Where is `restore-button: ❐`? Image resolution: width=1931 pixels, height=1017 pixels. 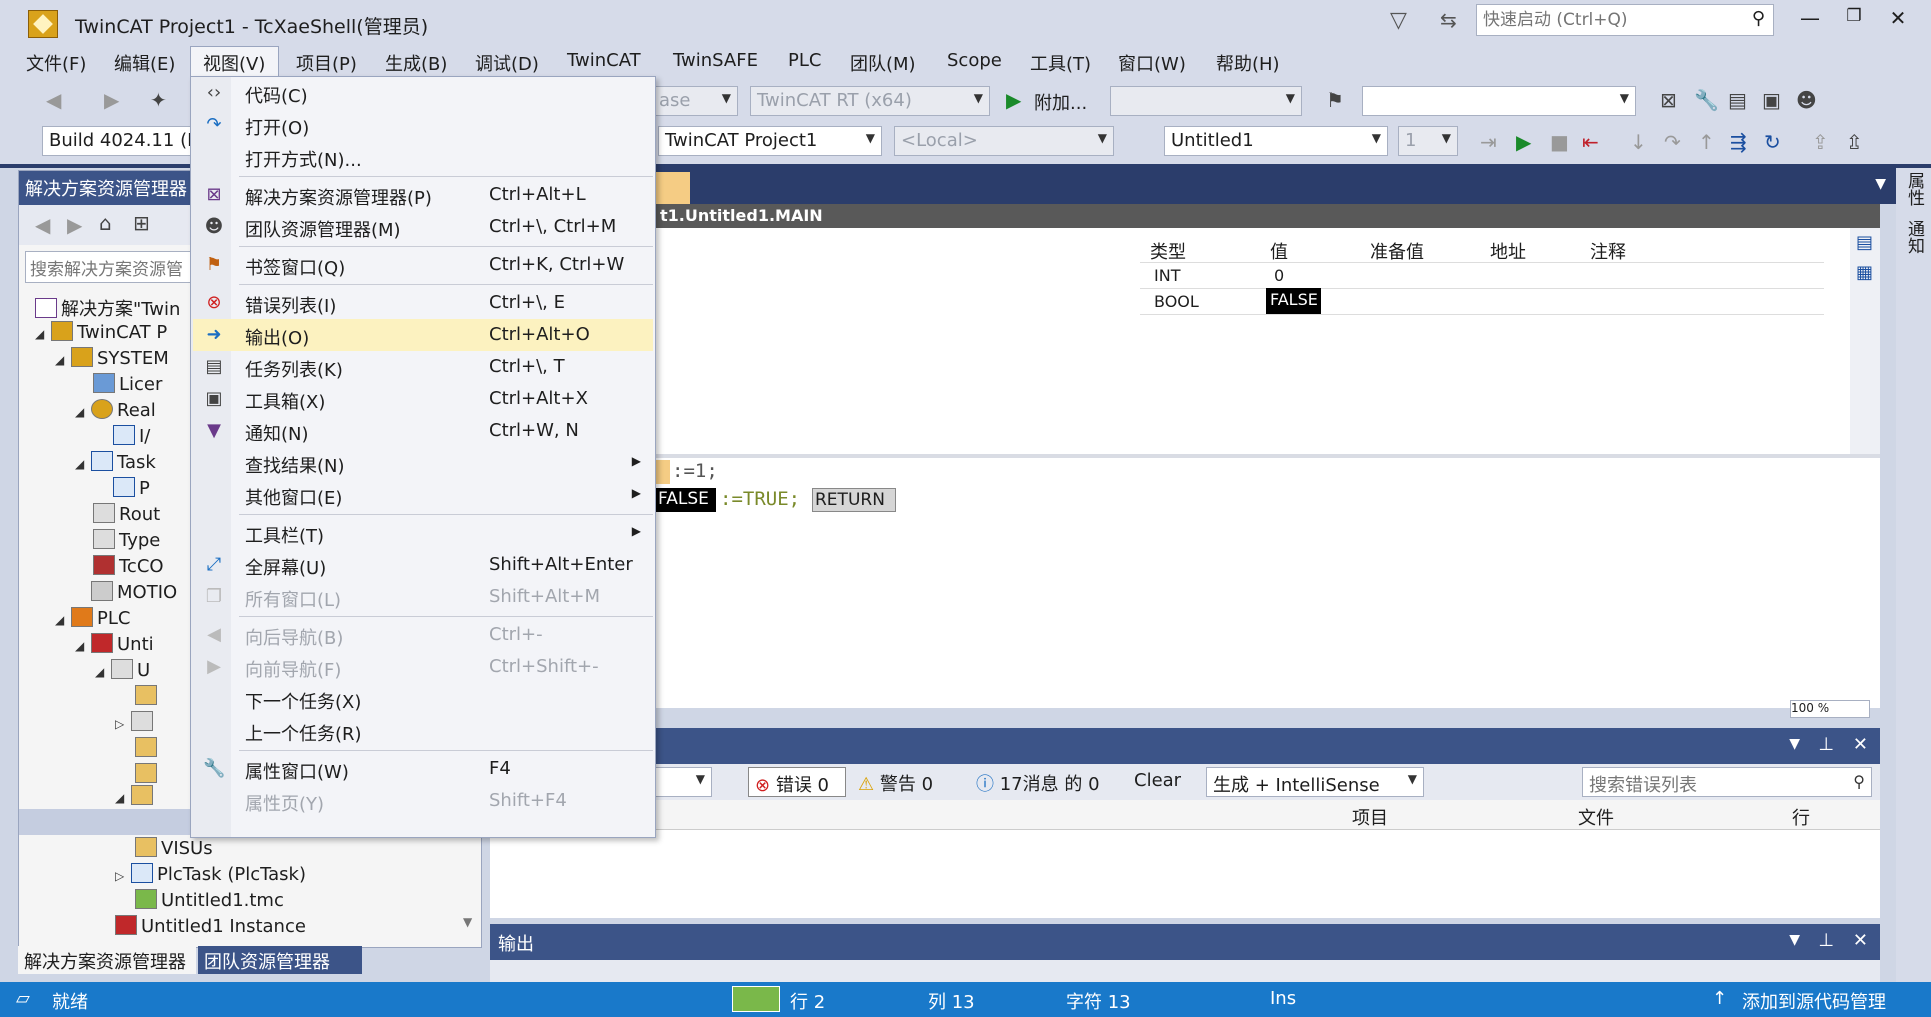
restore-button: ❐ is located at coordinates (1854, 20).